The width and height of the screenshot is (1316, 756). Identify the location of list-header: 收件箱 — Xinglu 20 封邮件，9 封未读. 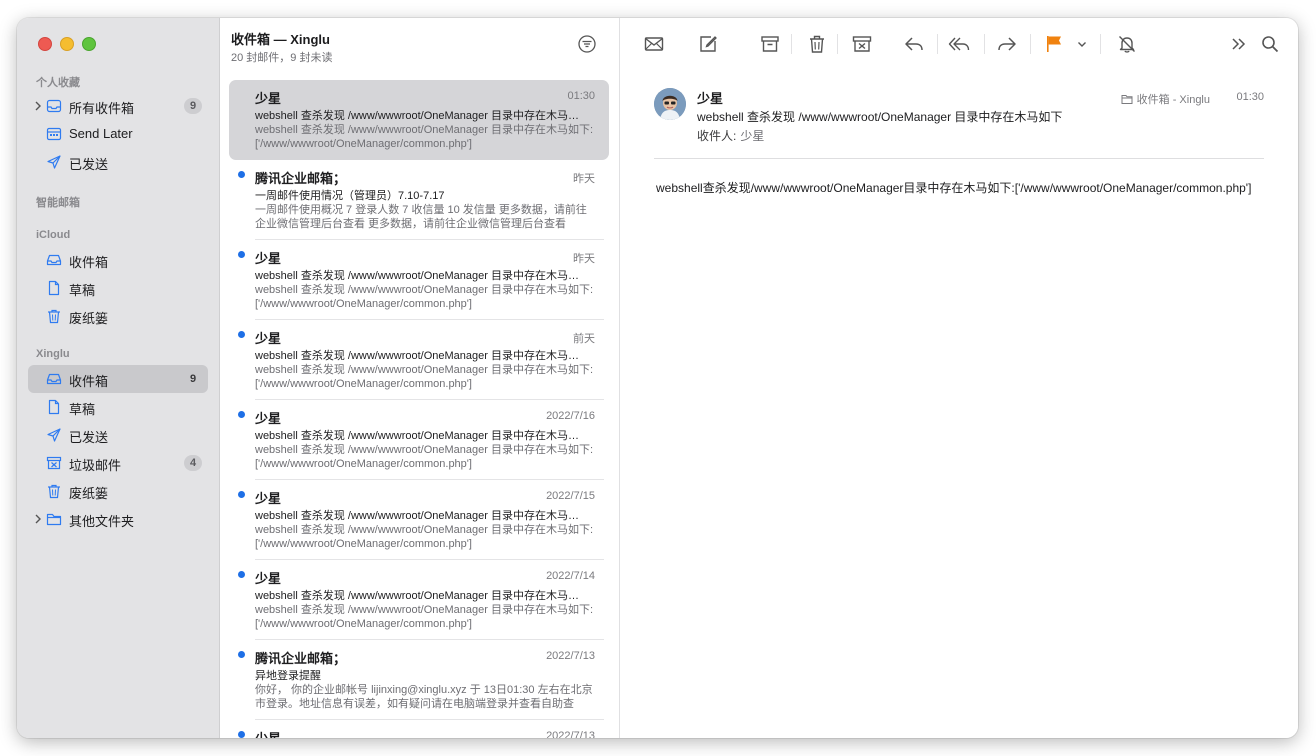
(281, 47).